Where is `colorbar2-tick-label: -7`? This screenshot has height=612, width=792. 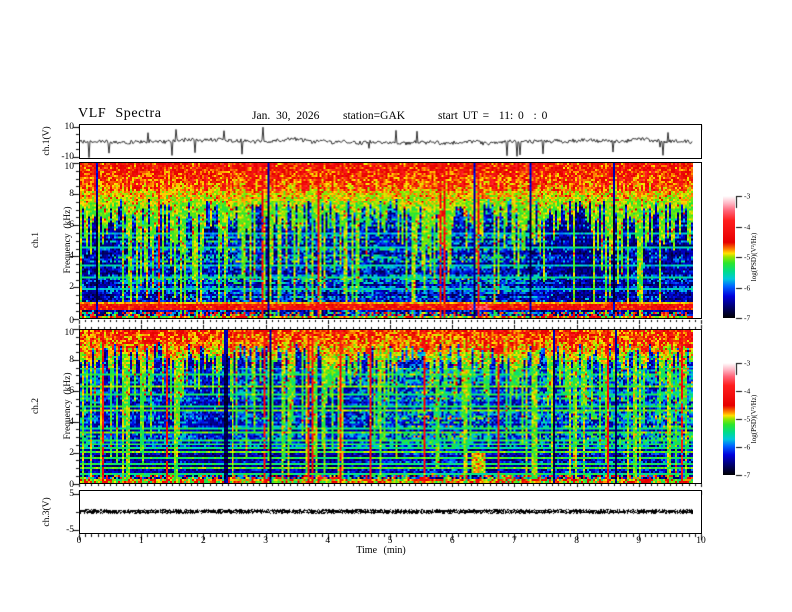 colorbar2-tick-label: -7 is located at coordinates (747, 475).